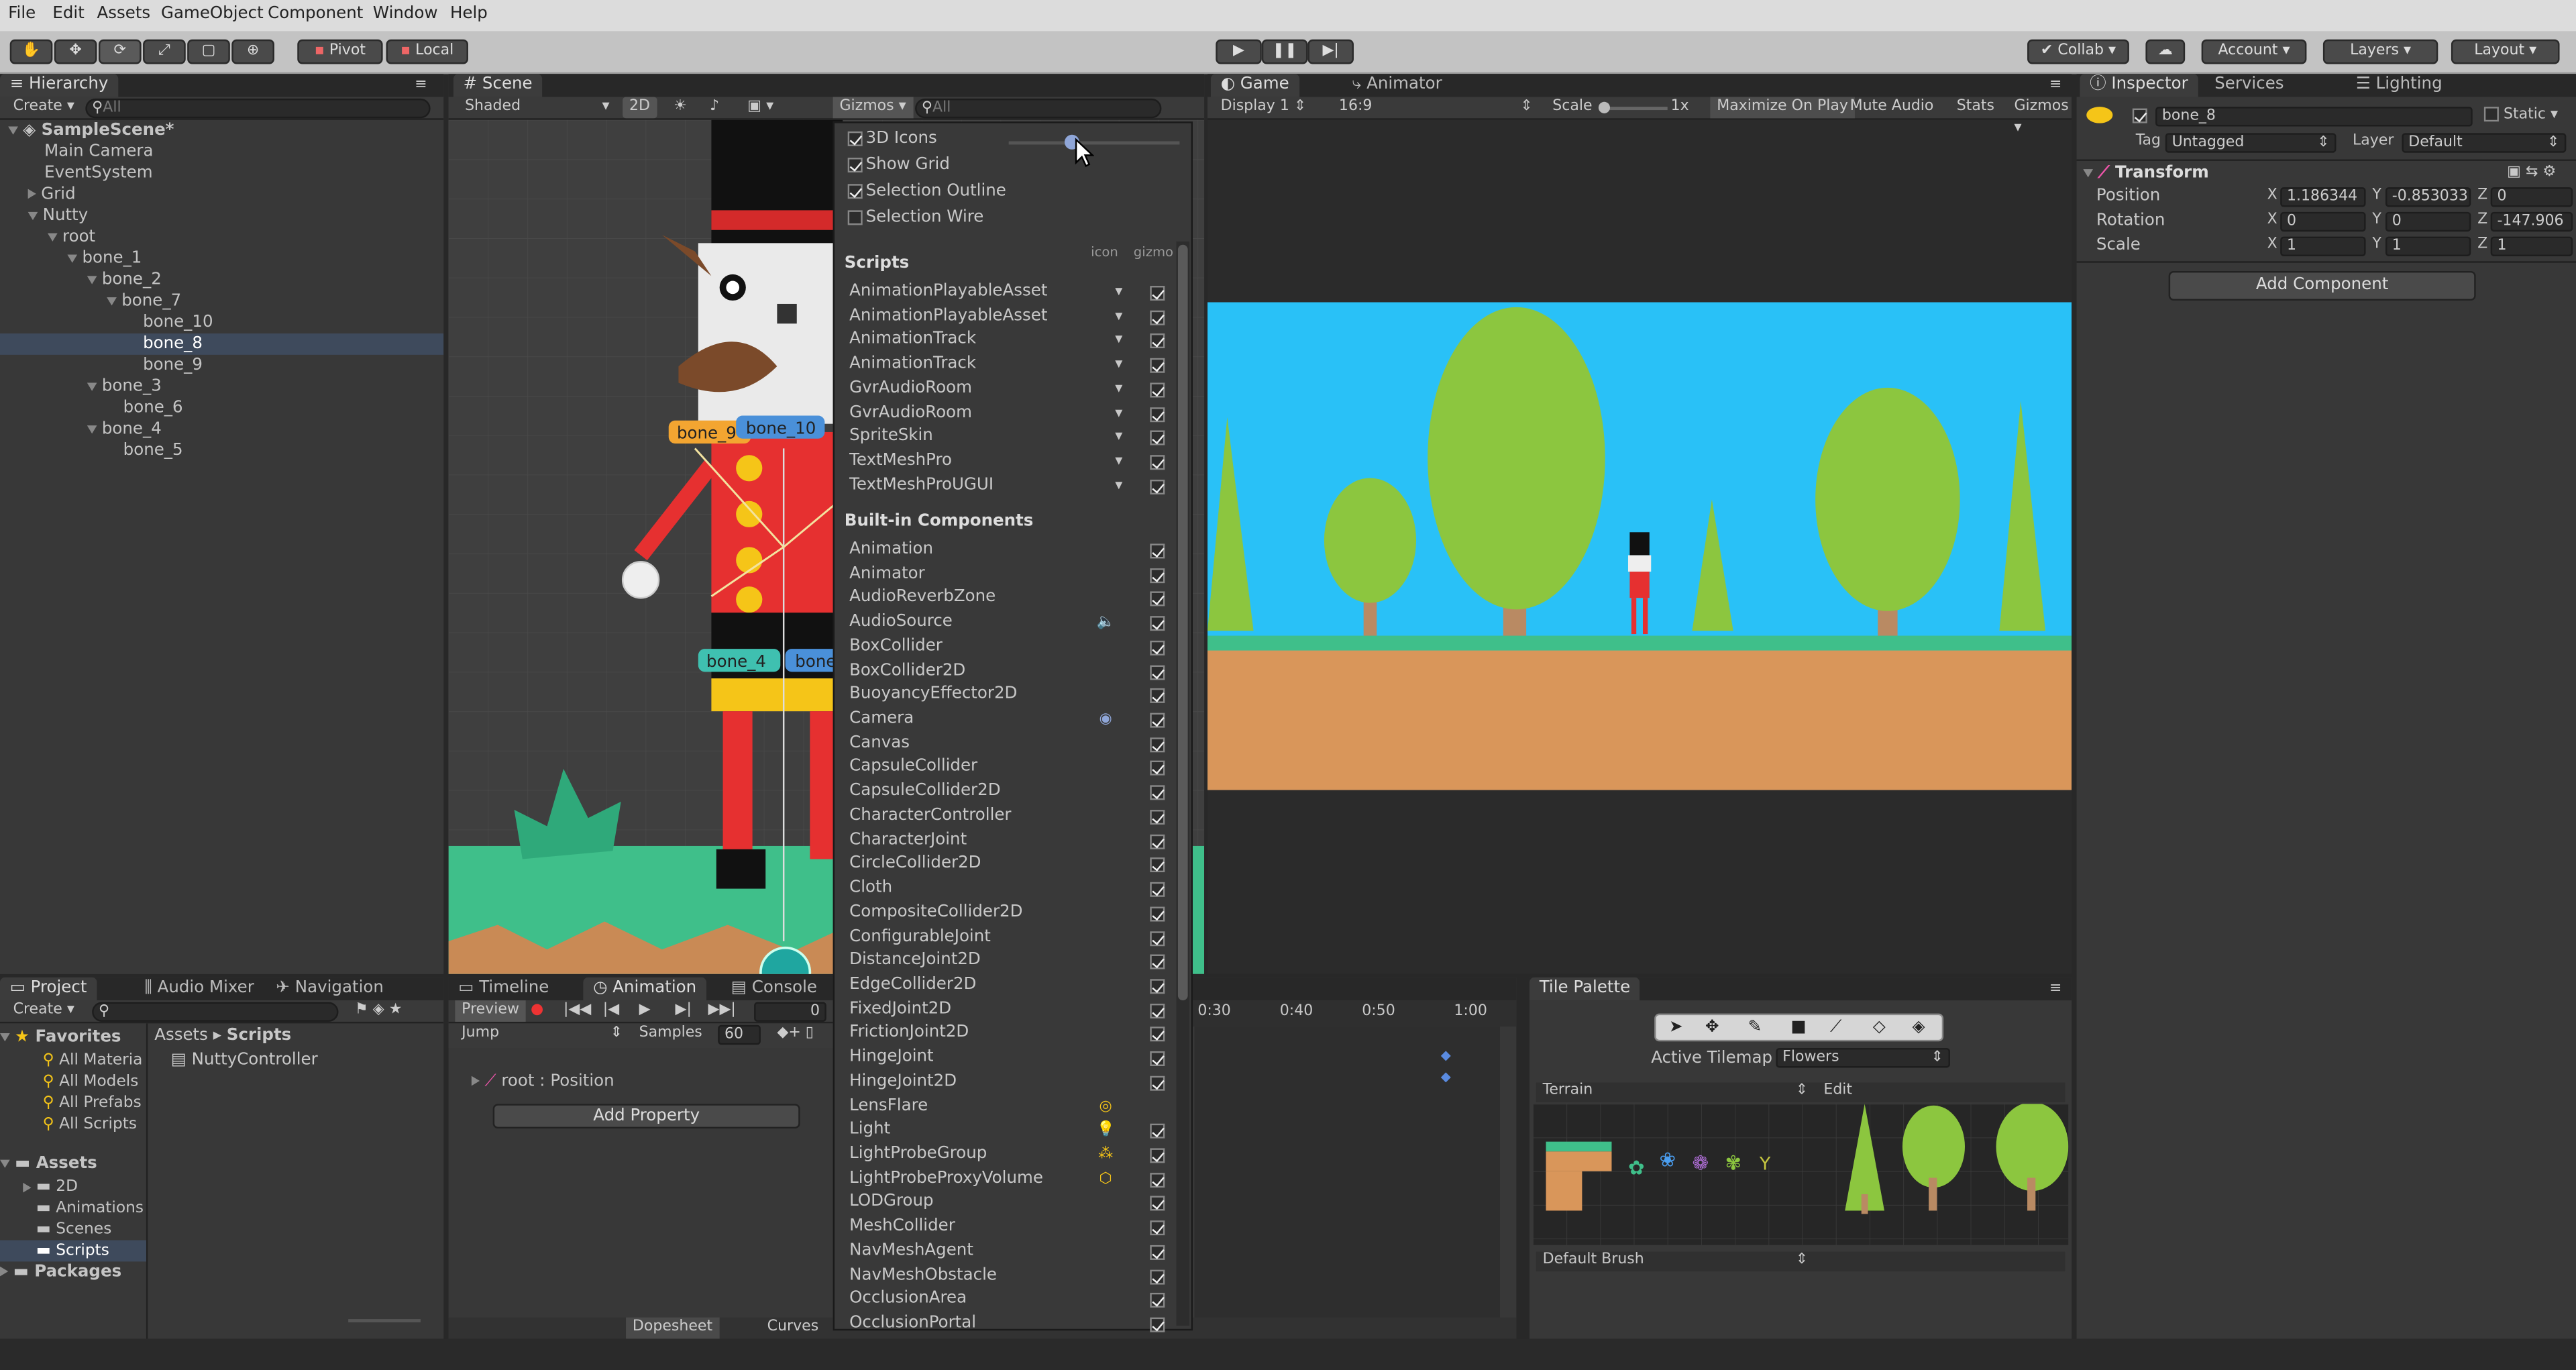  I want to click on builtin-gizmo-row: MeshCollider, so click(1013, 1228).